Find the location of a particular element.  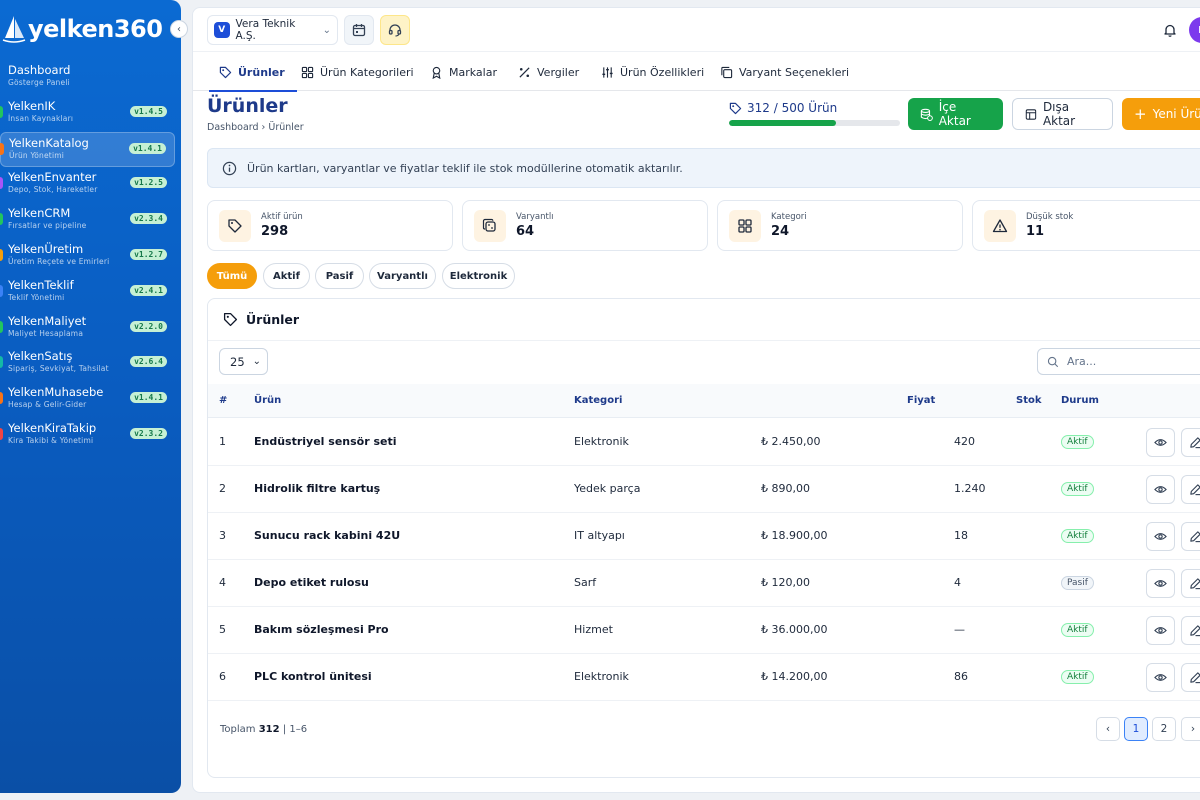

page-button: 1 is located at coordinates (1136, 729).